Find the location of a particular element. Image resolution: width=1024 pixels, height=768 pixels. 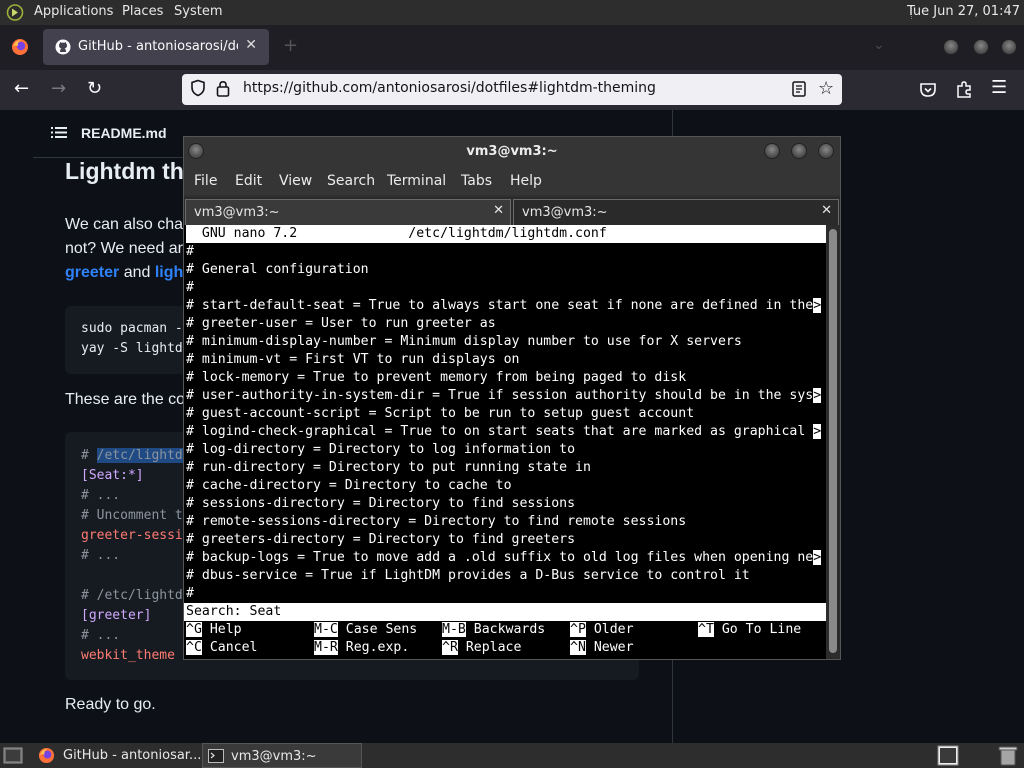

file-line: # is located at coordinates (190, 251).